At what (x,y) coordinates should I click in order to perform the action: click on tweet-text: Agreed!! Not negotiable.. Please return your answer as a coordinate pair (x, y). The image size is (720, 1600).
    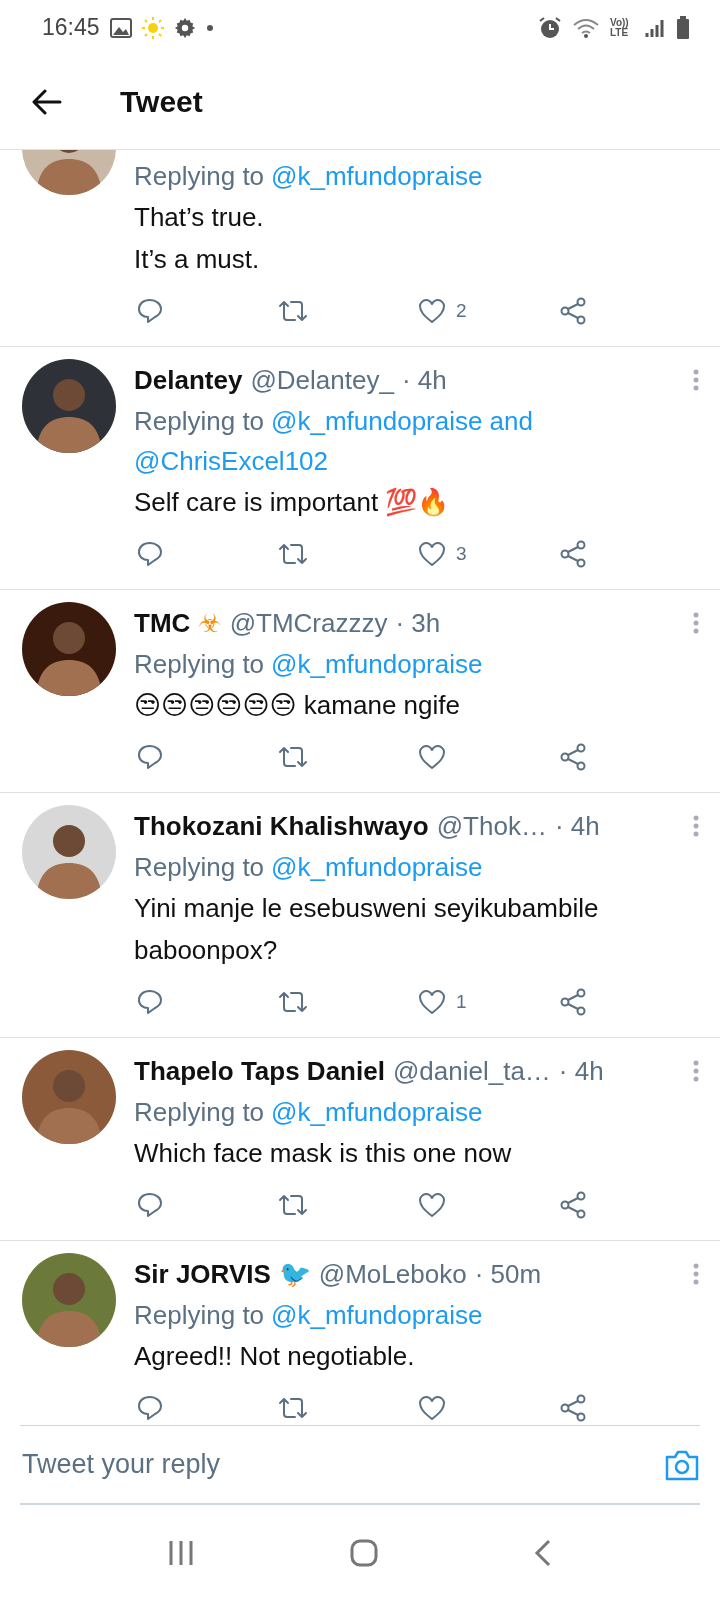
    Looking at the image, I should click on (274, 1356).